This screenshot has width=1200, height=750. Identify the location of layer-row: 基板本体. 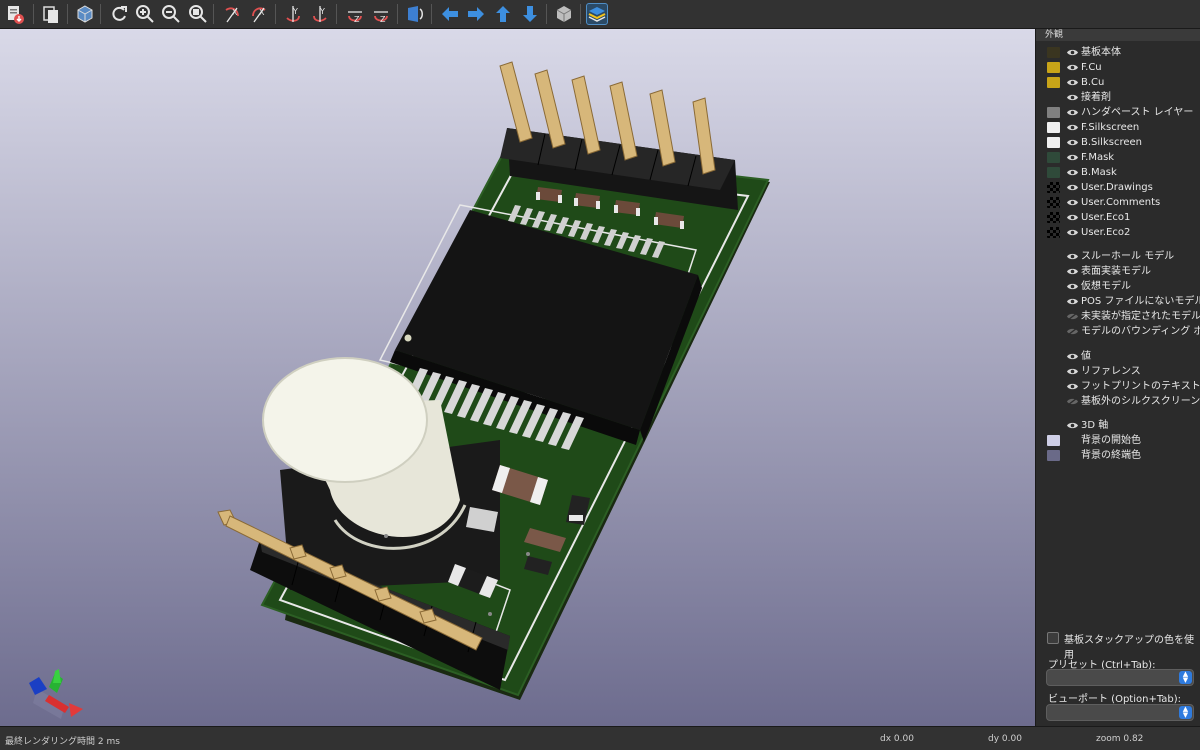
(1118, 52).